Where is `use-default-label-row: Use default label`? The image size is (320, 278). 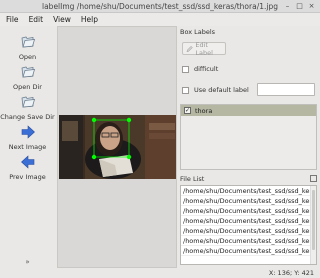
use-default-label-row: Use default label is located at coordinates (215, 90).